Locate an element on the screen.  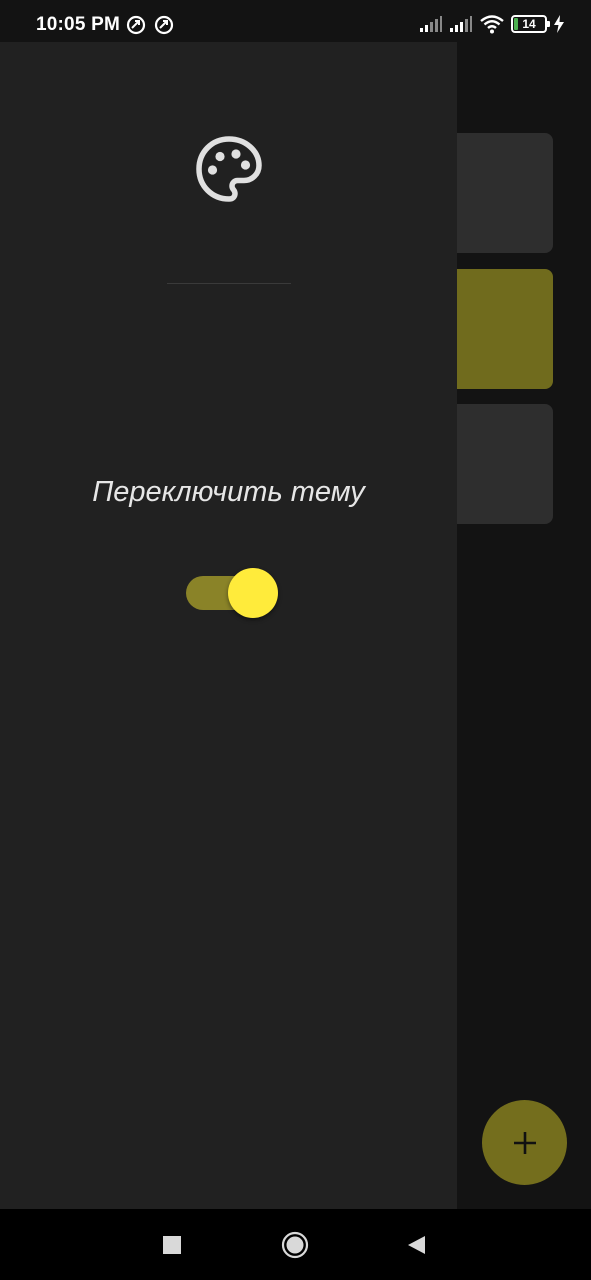
status-notification-icons is located at coordinates (150, 25).